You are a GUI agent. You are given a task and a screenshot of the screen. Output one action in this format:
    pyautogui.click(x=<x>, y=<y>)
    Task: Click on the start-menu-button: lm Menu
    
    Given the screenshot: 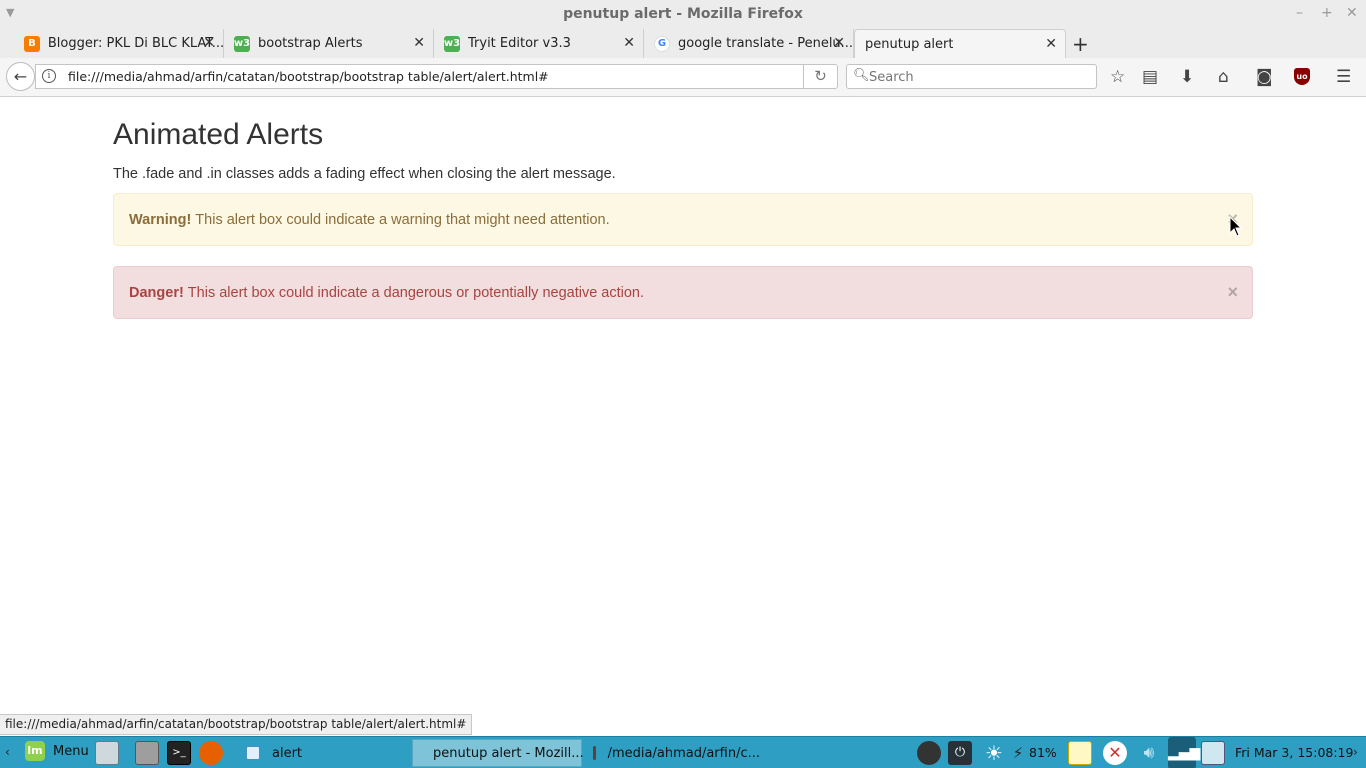 What is the action you would take?
    pyautogui.click(x=57, y=751)
    